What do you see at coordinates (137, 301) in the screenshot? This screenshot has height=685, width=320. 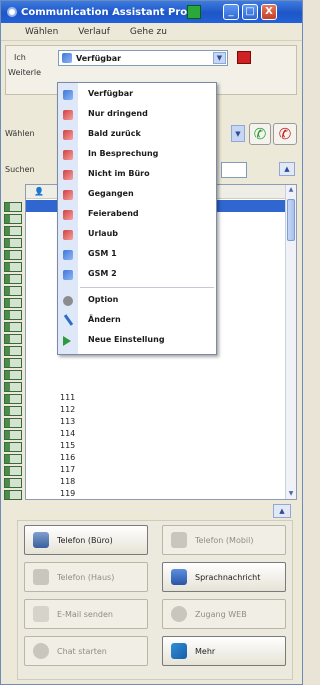 I see `menu-item-option: Option` at bounding box center [137, 301].